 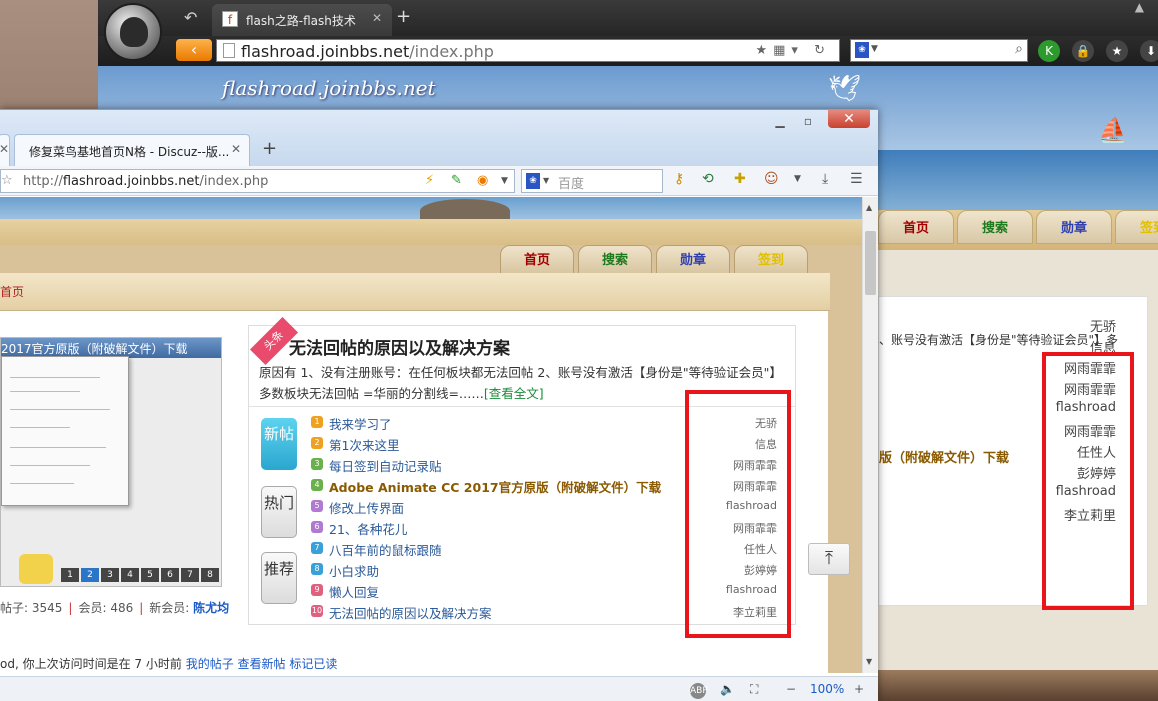 What do you see at coordinates (827, 689) in the screenshot?
I see `zoom-level: 100%` at bounding box center [827, 689].